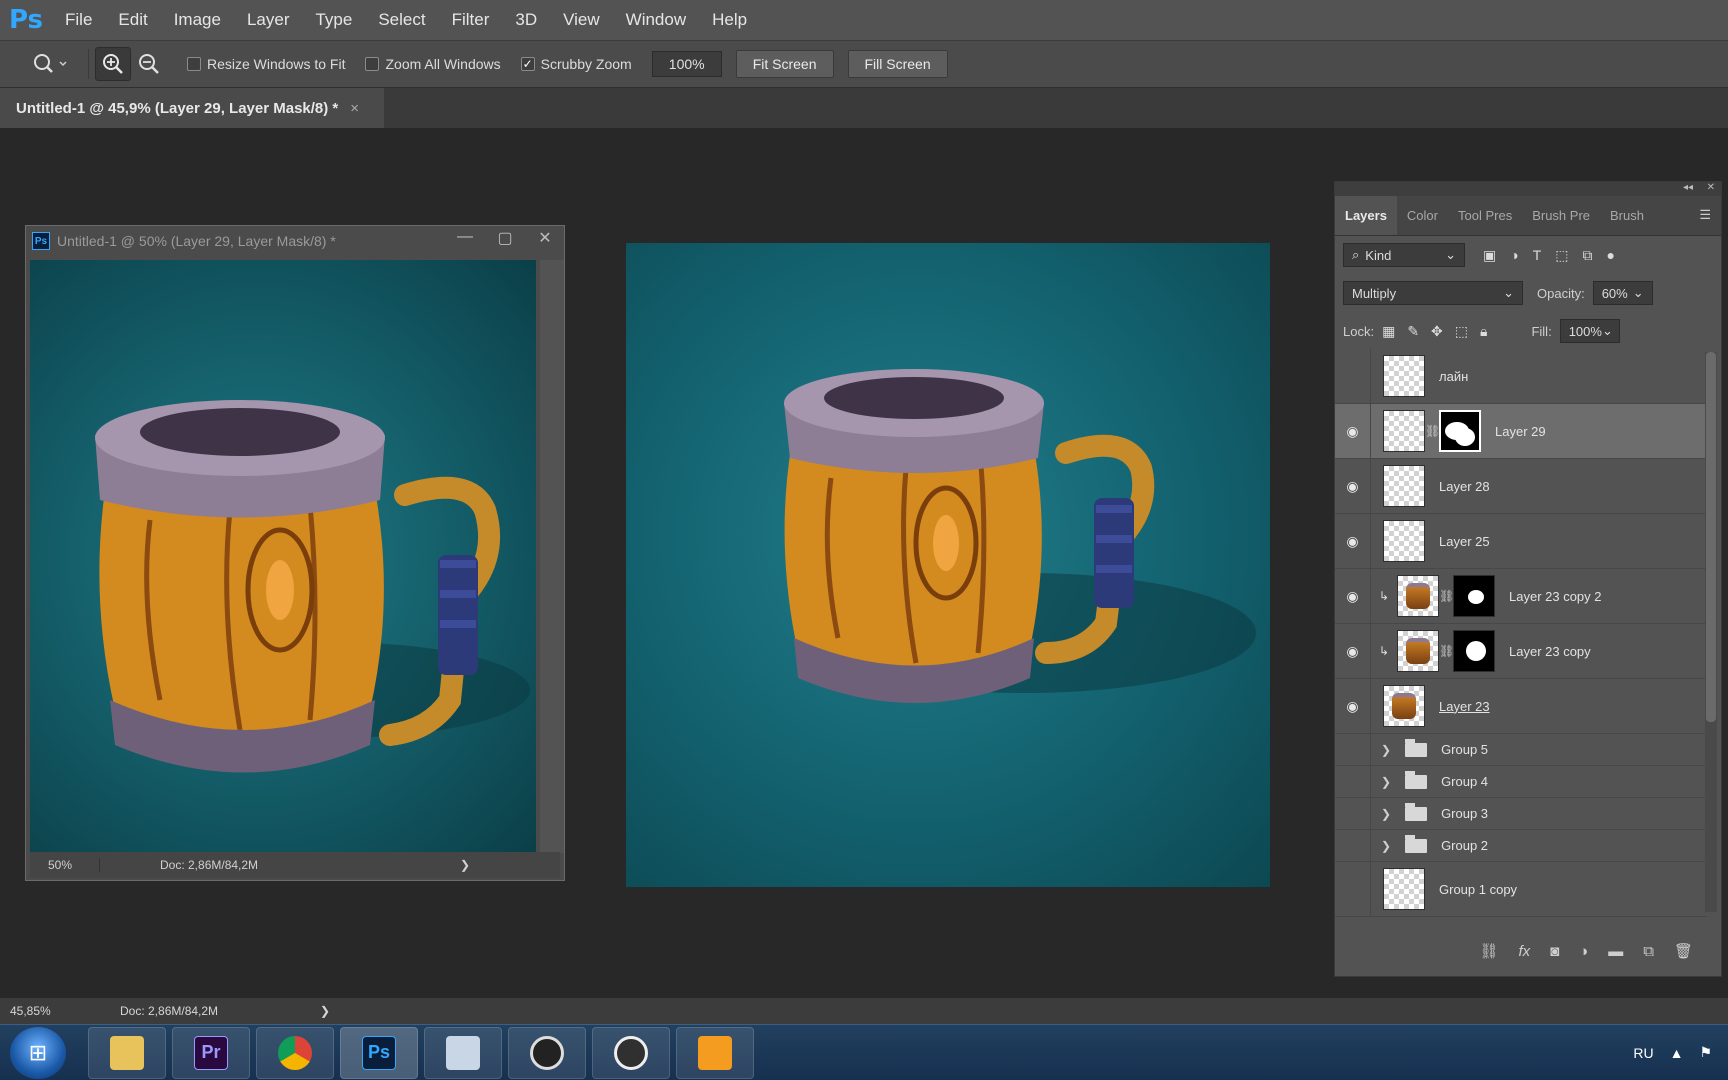  I want to click on group-row: ◉ ❯ Group 3, so click(1521, 814).